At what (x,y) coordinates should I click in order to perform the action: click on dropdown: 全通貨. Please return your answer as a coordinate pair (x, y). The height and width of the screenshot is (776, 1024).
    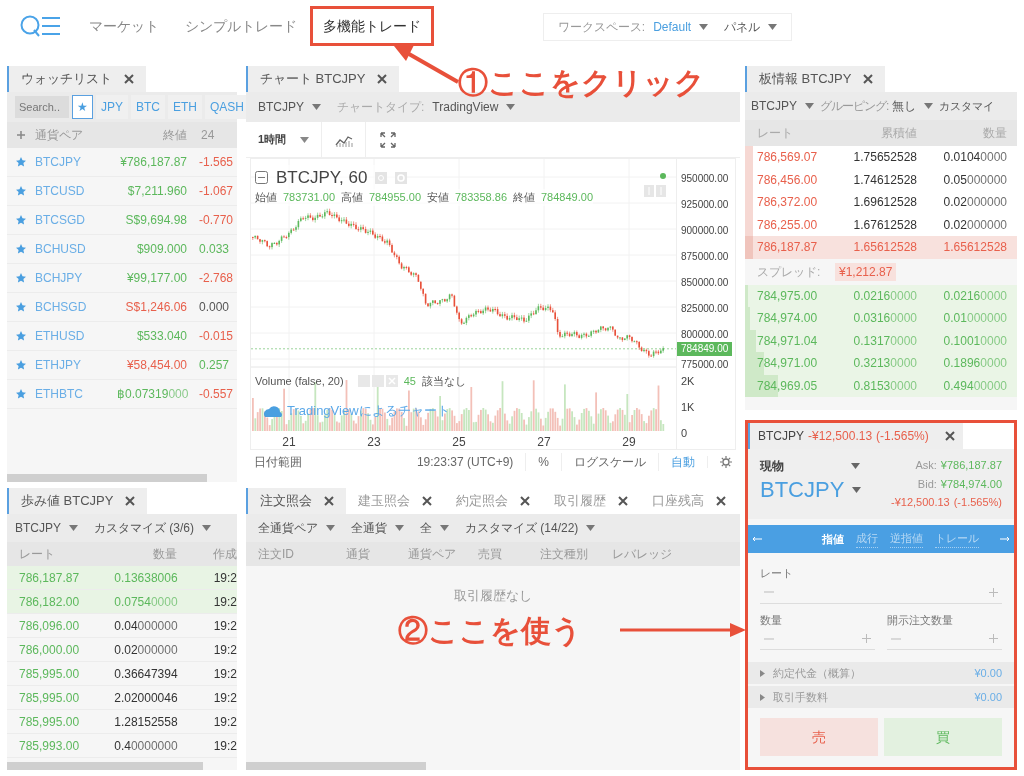
    Looking at the image, I should click on (377, 528).